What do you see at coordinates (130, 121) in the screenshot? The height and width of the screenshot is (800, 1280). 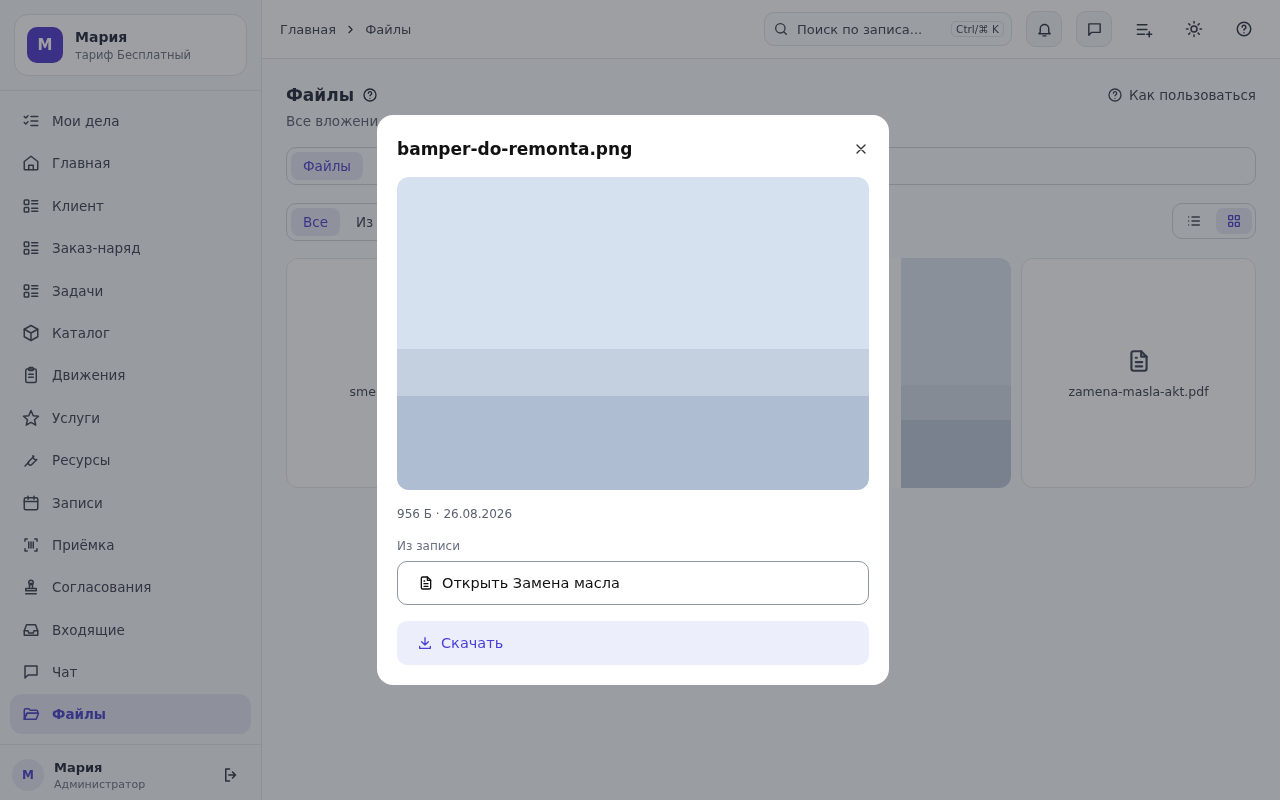 I see `sidebar-item: Мои дела` at bounding box center [130, 121].